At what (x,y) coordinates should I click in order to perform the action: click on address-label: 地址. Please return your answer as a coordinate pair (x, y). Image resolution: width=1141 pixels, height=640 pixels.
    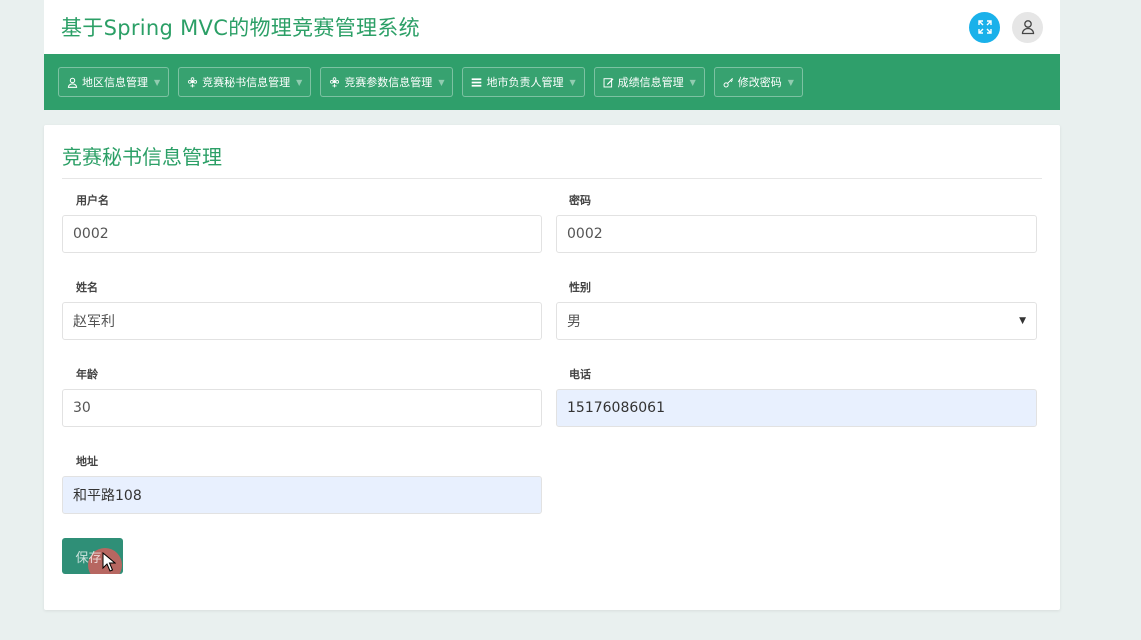
    Looking at the image, I should click on (87, 461).